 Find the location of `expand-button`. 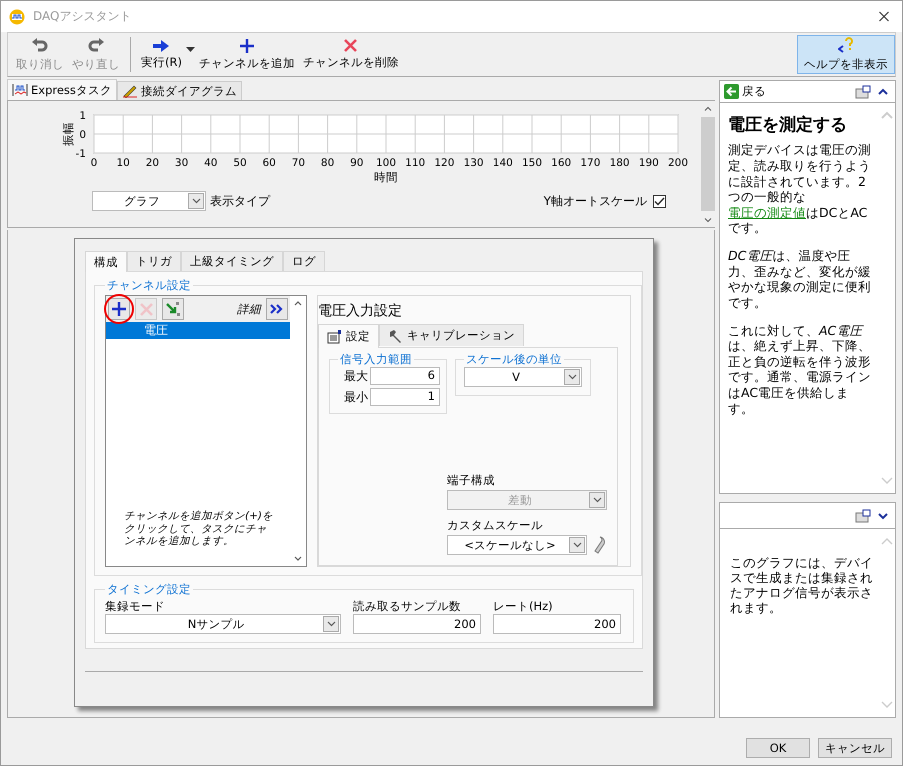

expand-button is located at coordinates (277, 309).